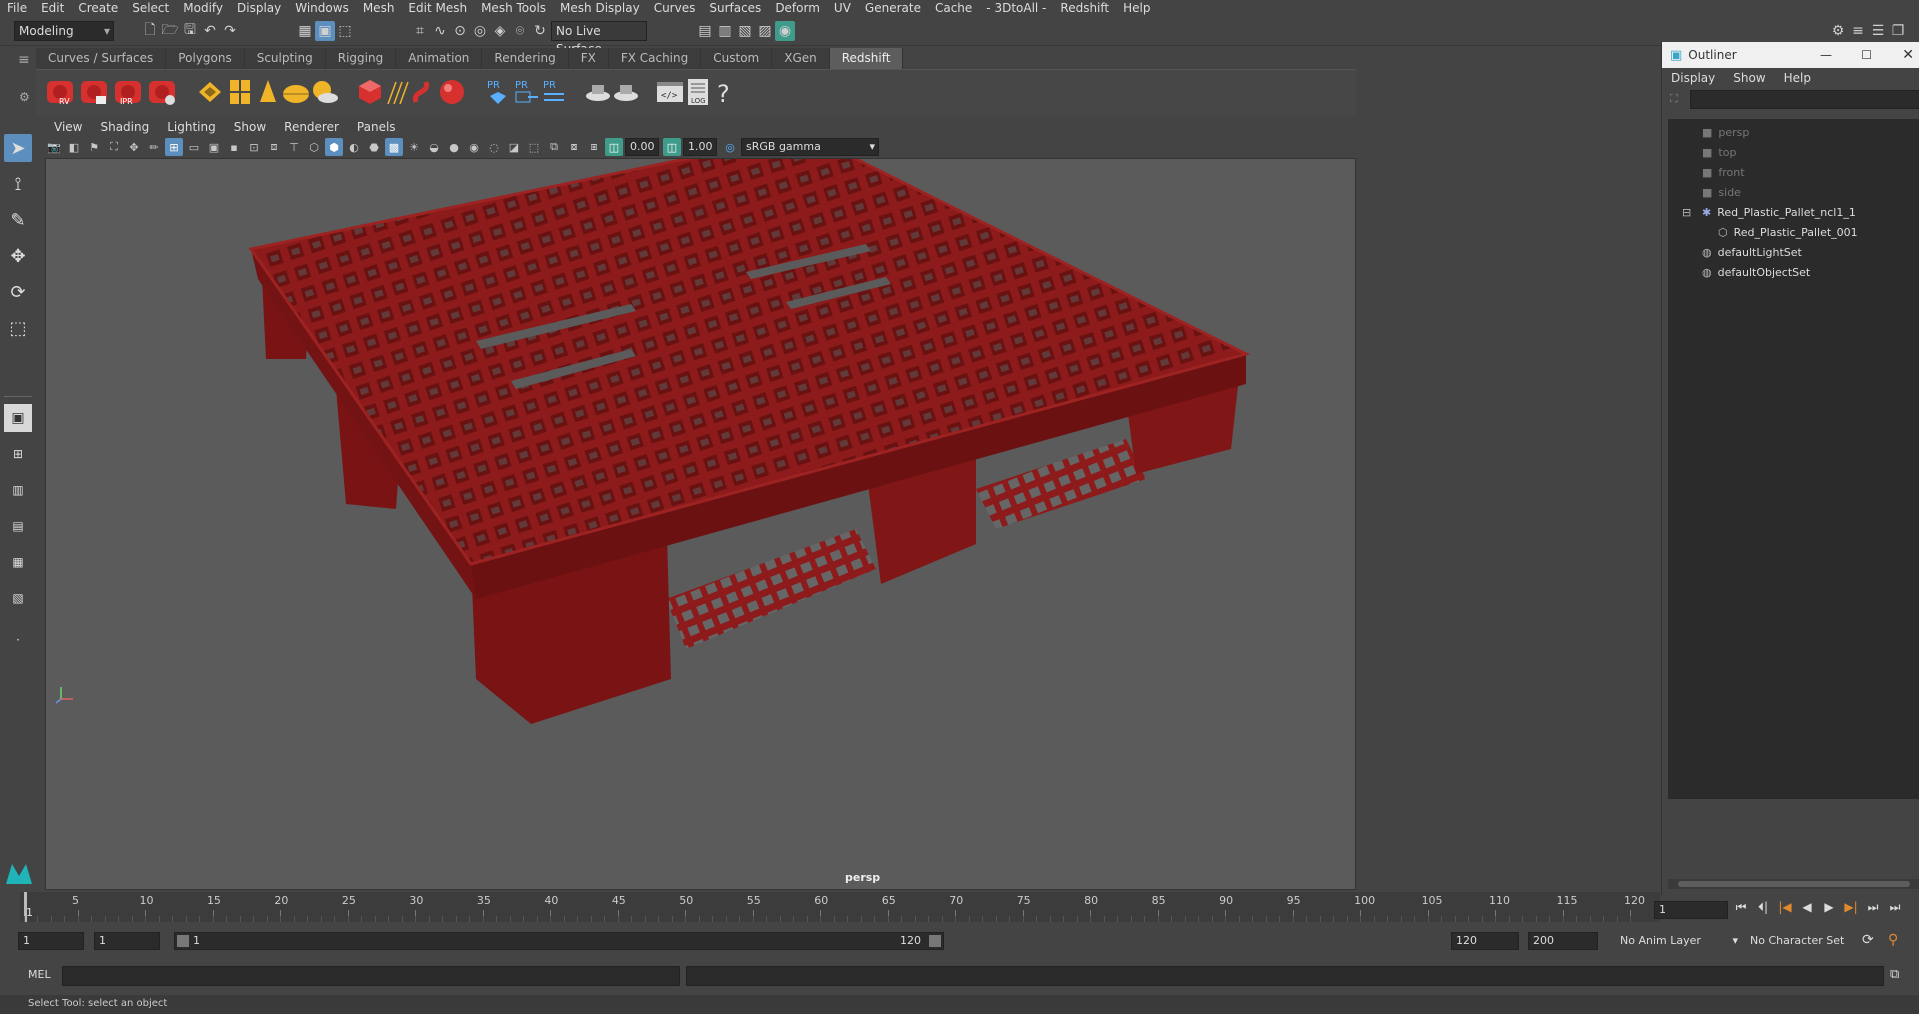 This screenshot has height=1014, width=1919. I want to click on snap-projected-icon: ◎, so click(480, 31).